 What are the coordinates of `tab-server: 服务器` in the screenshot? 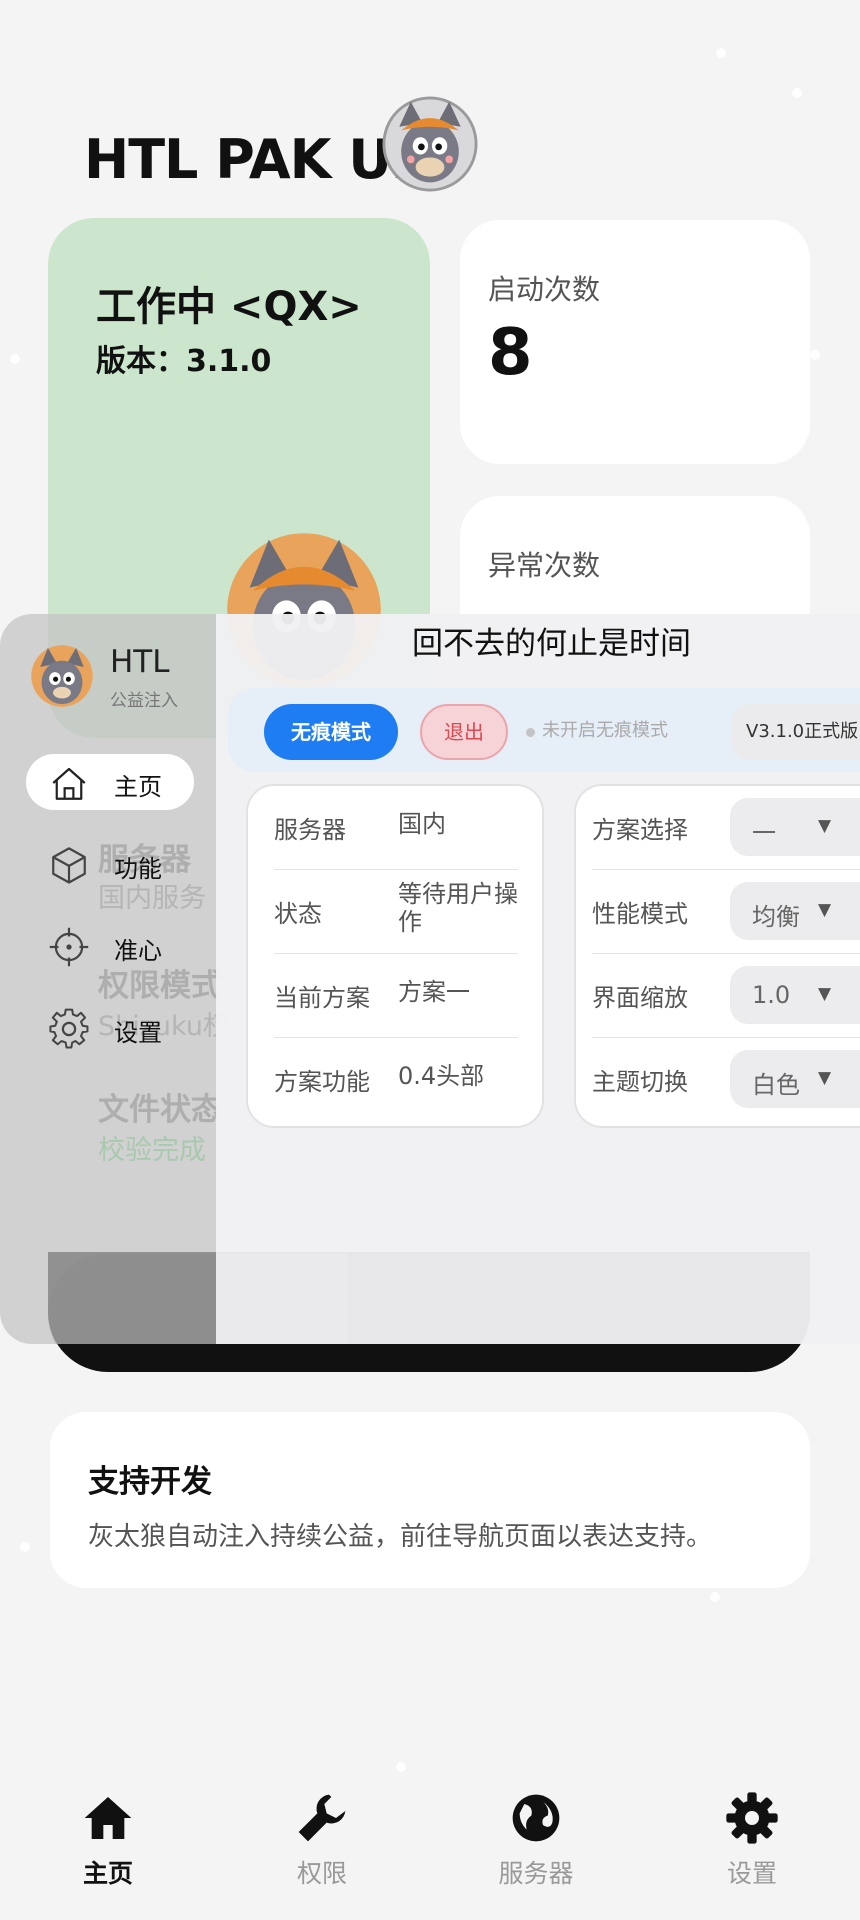 It's located at (536, 1840).